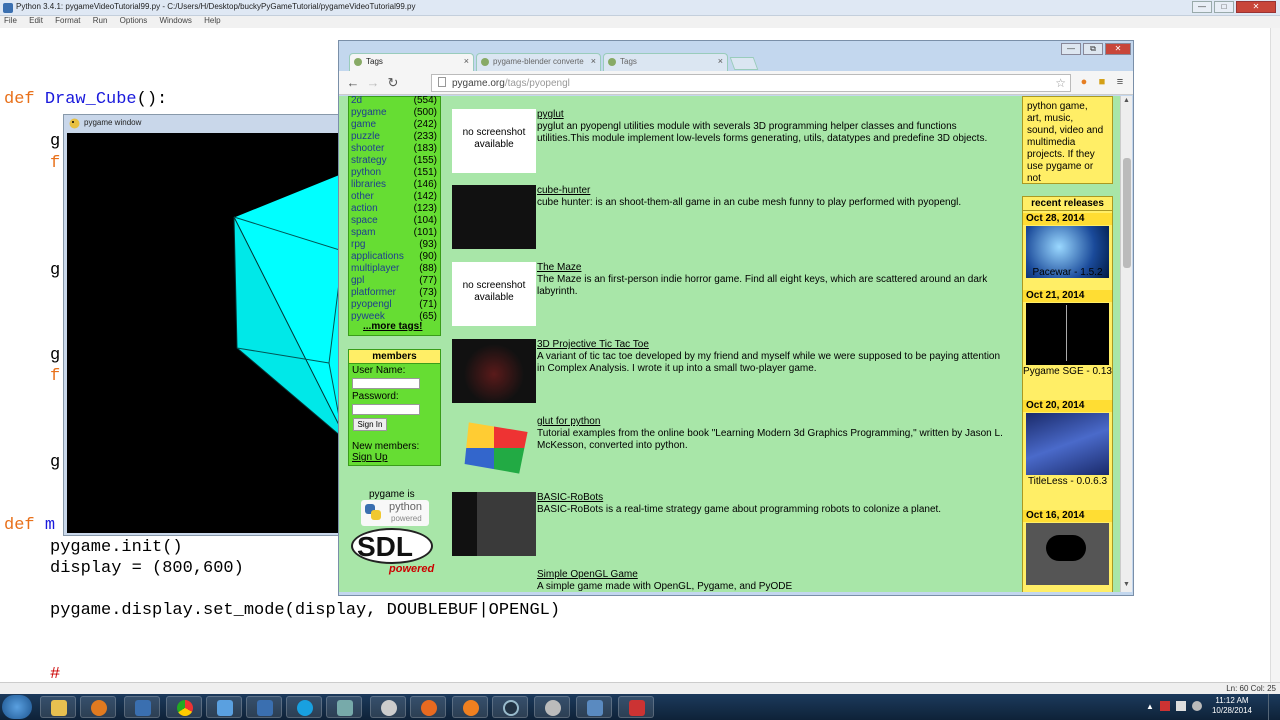 This screenshot has width=1280, height=720. I want to click on release-name: TitleLess - 0.0.6.3, so click(1067, 481).